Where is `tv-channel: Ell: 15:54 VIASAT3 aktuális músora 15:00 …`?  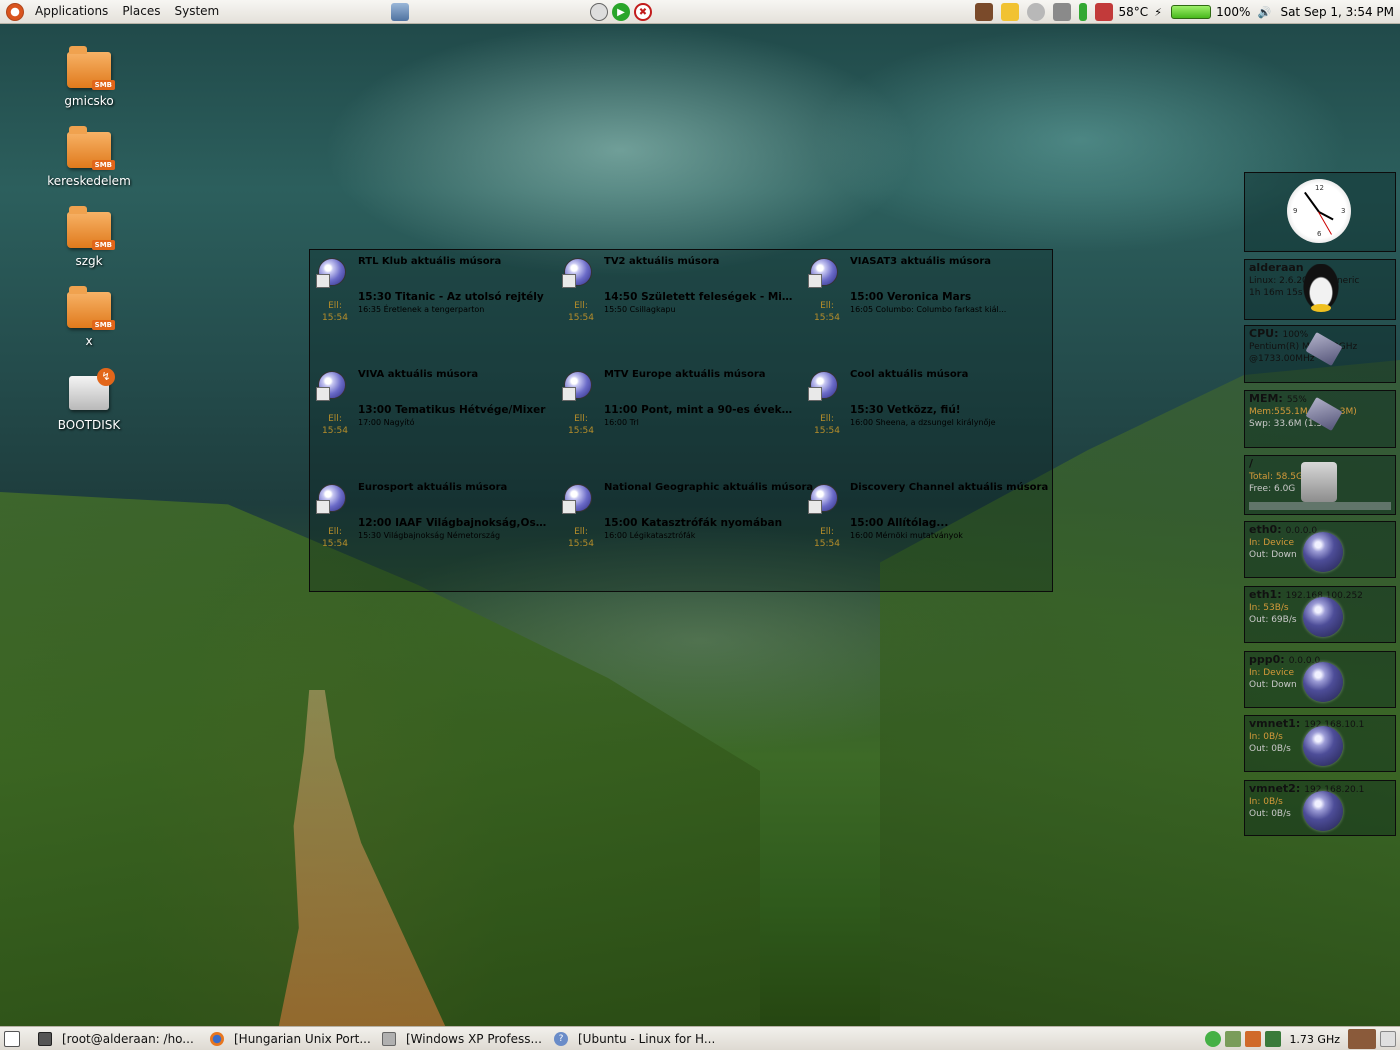 tv-channel: Ell: 15:54 VIASAT3 aktuális músora 15:00 … is located at coordinates (922, 300).